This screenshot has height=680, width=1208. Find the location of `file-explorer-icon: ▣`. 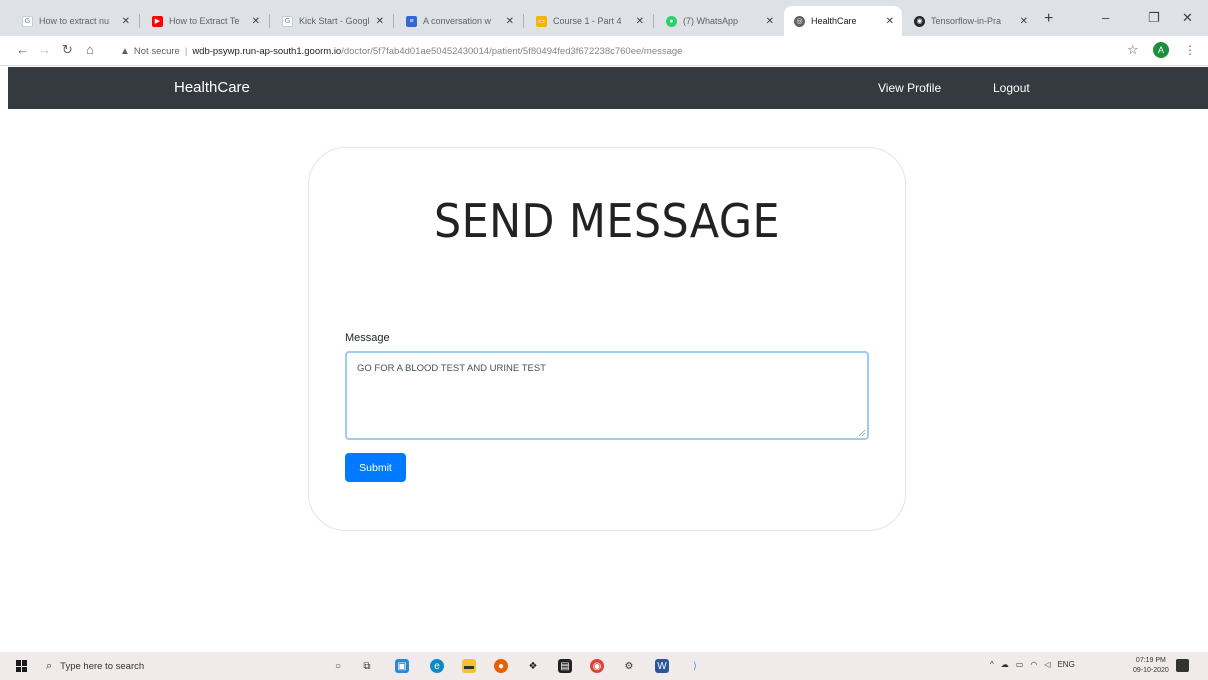

file-explorer-icon: ▣ is located at coordinates (402, 666).